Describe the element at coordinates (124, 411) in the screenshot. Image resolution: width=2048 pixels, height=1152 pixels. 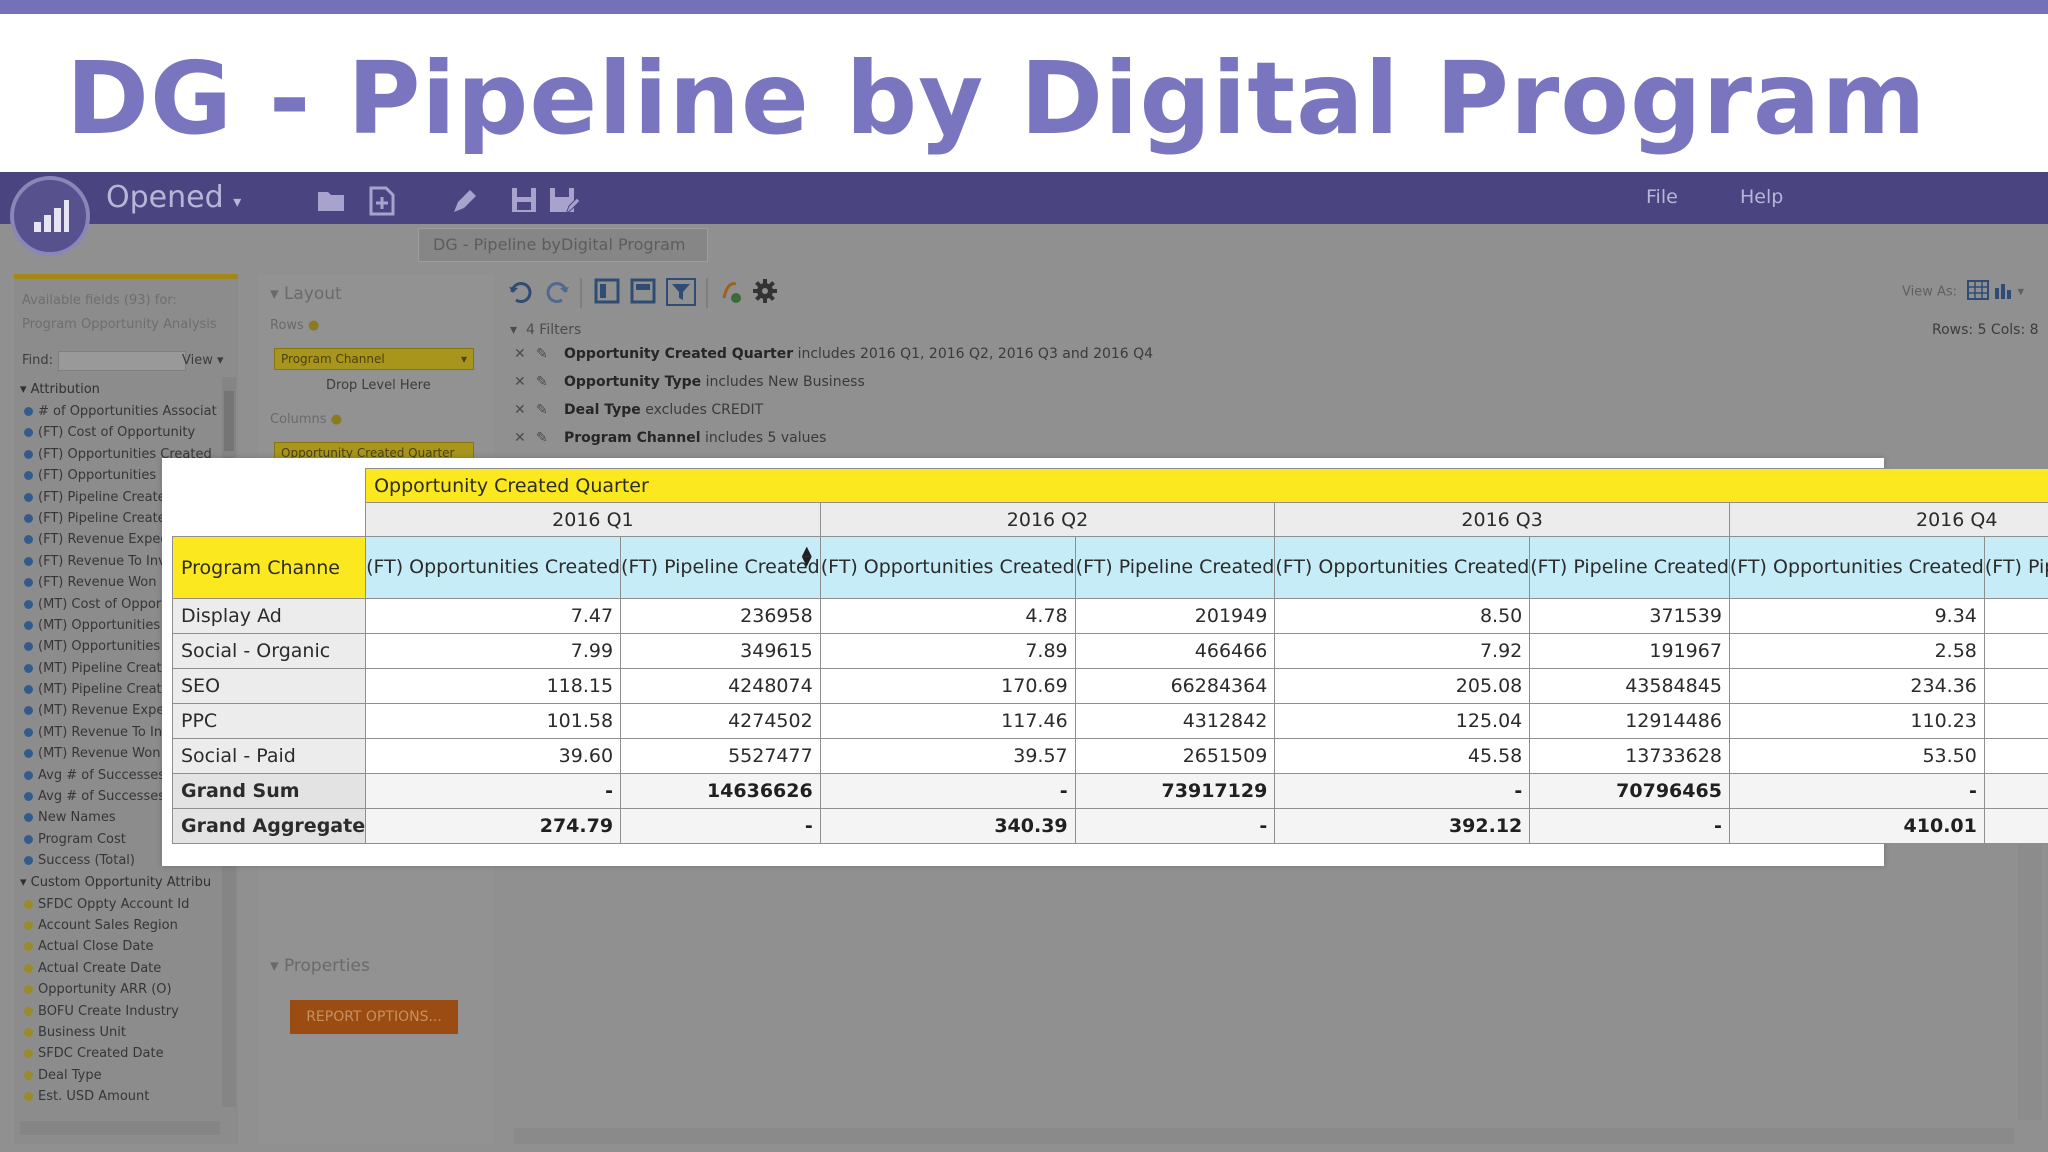
I see `field-list-item: # of Opportunities Associat` at that location.